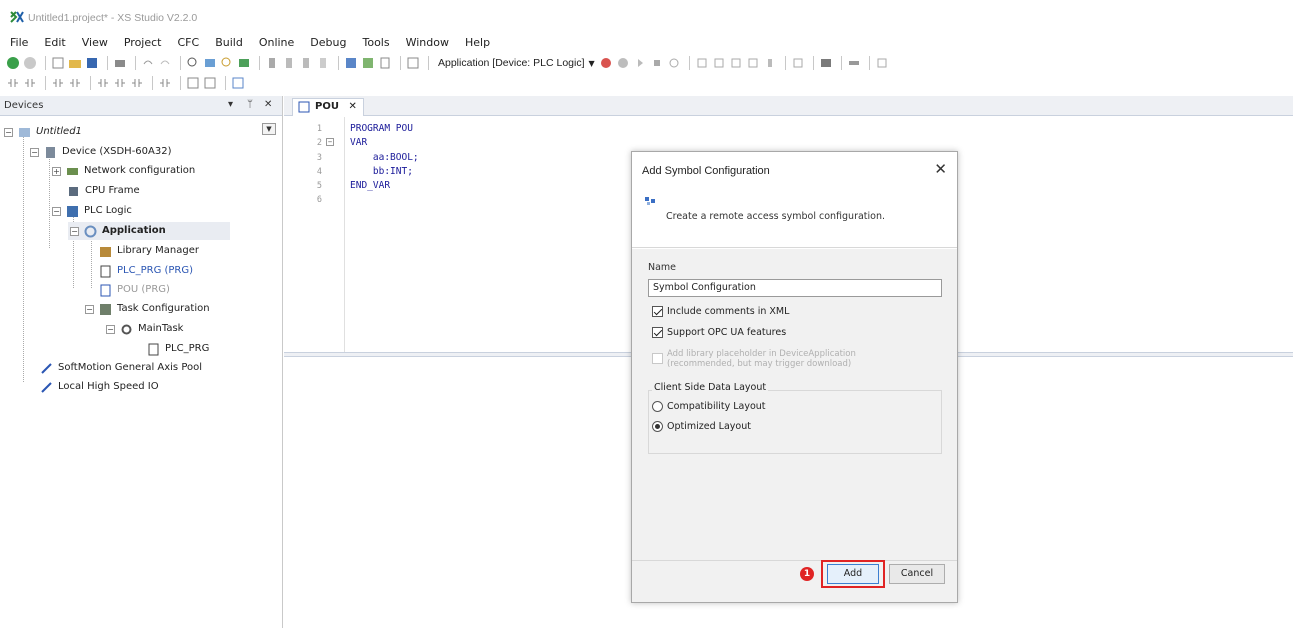 The image size is (1293, 628). What do you see at coordinates (137, 83) in the screenshot?
I see `insert-return-icon` at bounding box center [137, 83].